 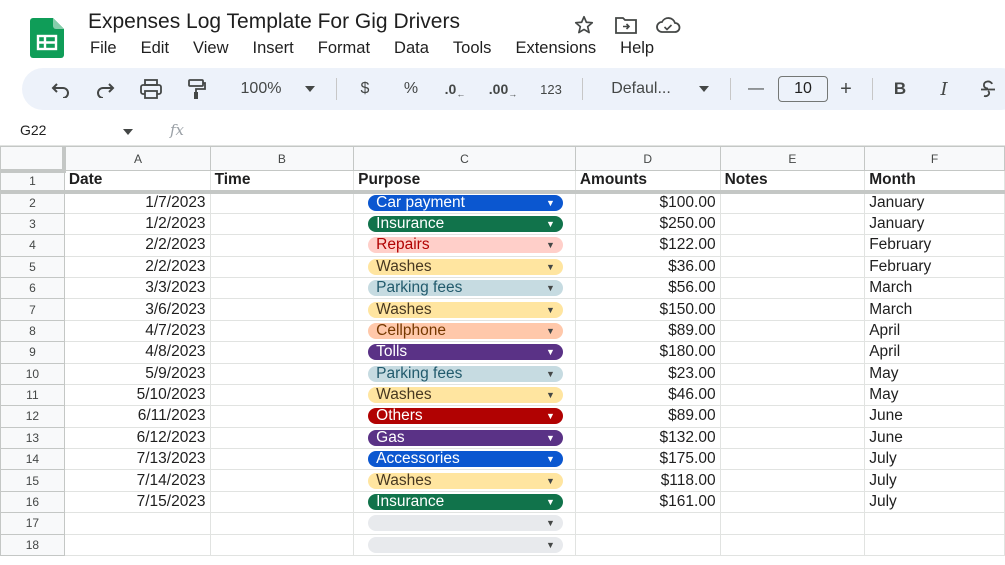 What do you see at coordinates (464, 245) in the screenshot?
I see `purpose-cell: Repairs ▼` at bounding box center [464, 245].